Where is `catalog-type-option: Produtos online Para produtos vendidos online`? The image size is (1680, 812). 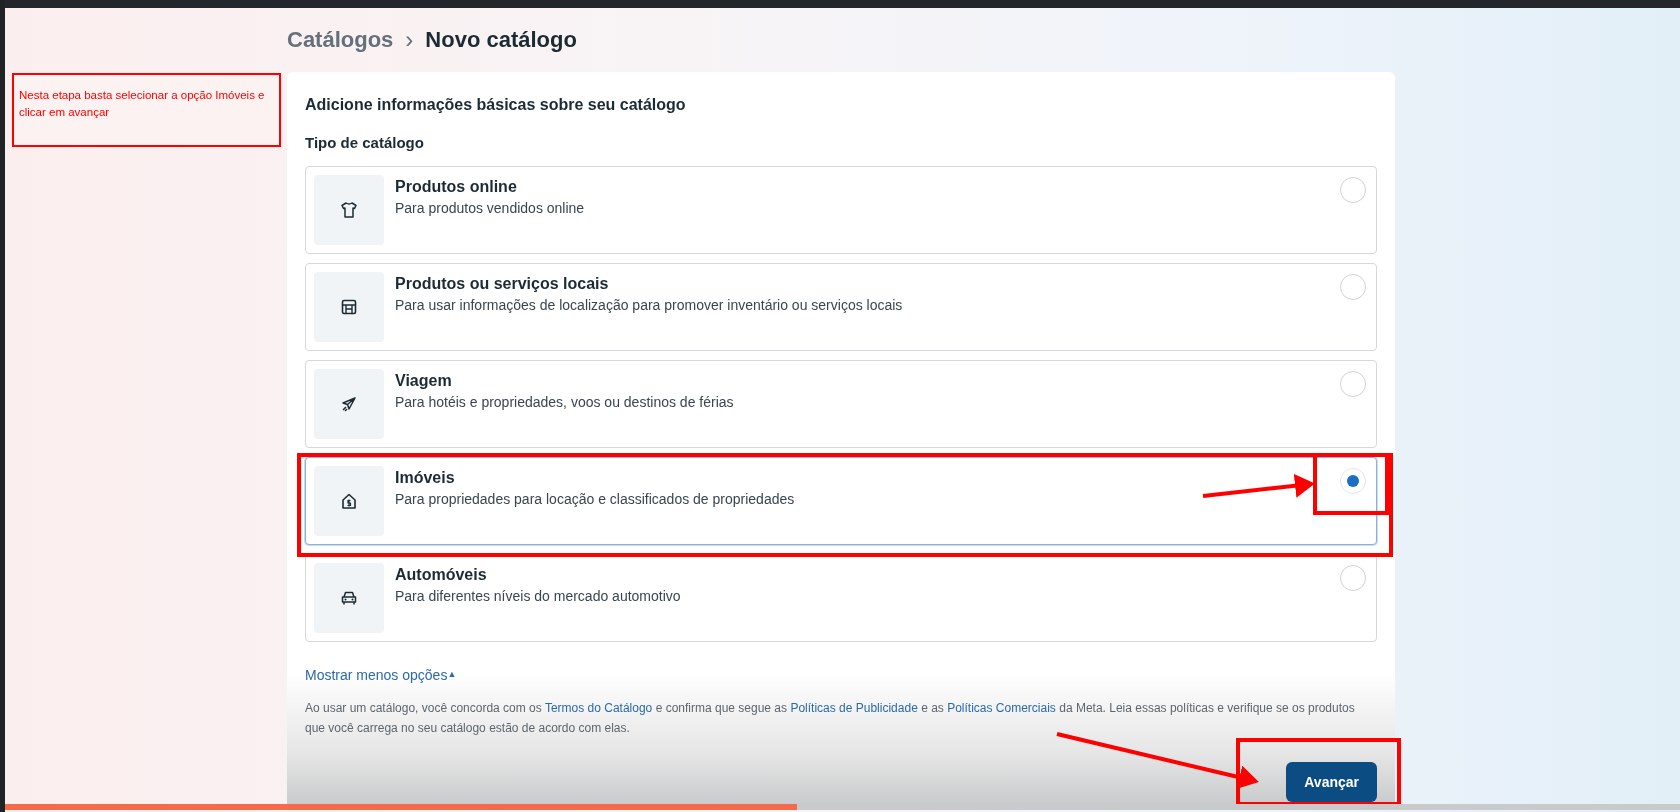
catalog-type-option: Produtos online Para produtos vendidos online is located at coordinates (841, 210).